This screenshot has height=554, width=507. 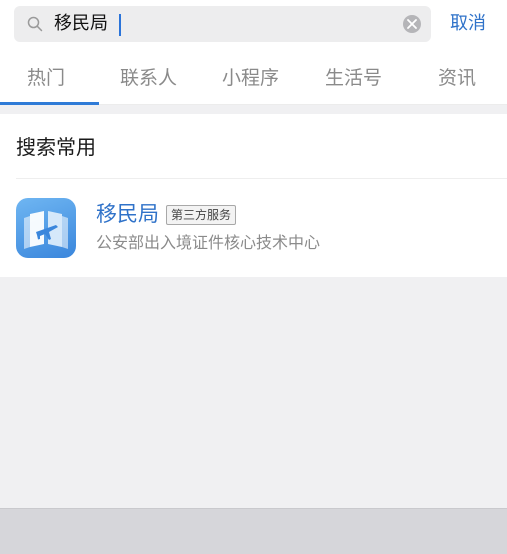 What do you see at coordinates (412, 24) in the screenshot?
I see `clear-icon` at bounding box center [412, 24].